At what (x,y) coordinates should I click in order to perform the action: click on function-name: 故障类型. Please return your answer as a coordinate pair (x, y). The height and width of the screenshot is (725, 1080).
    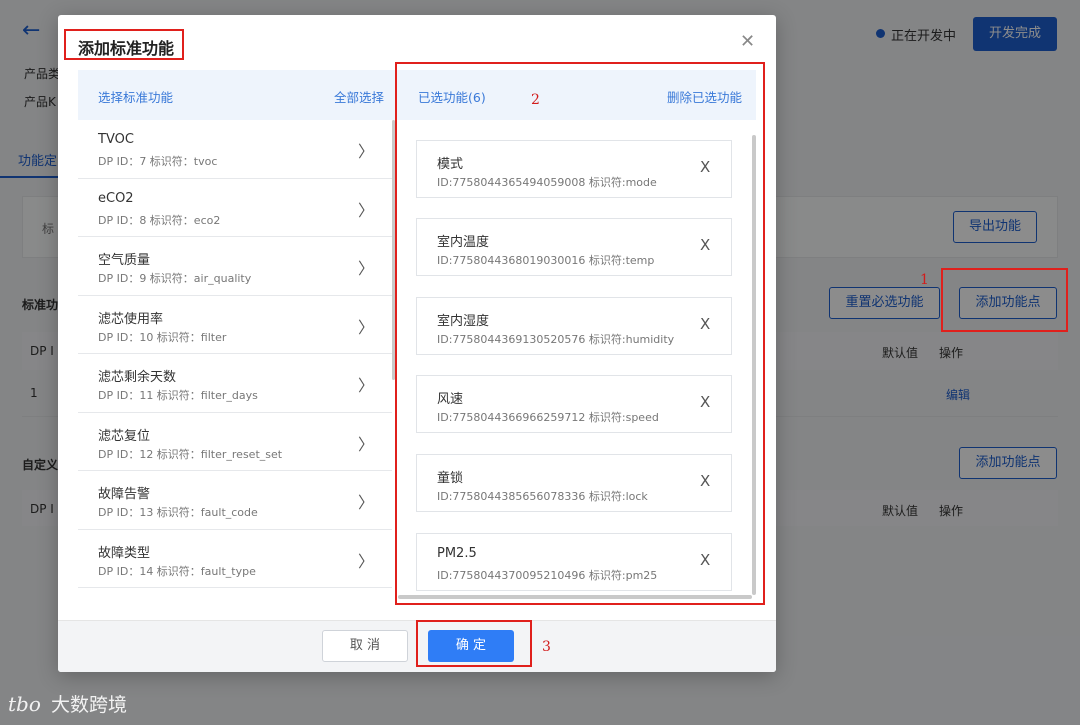
    Looking at the image, I should click on (124, 553).